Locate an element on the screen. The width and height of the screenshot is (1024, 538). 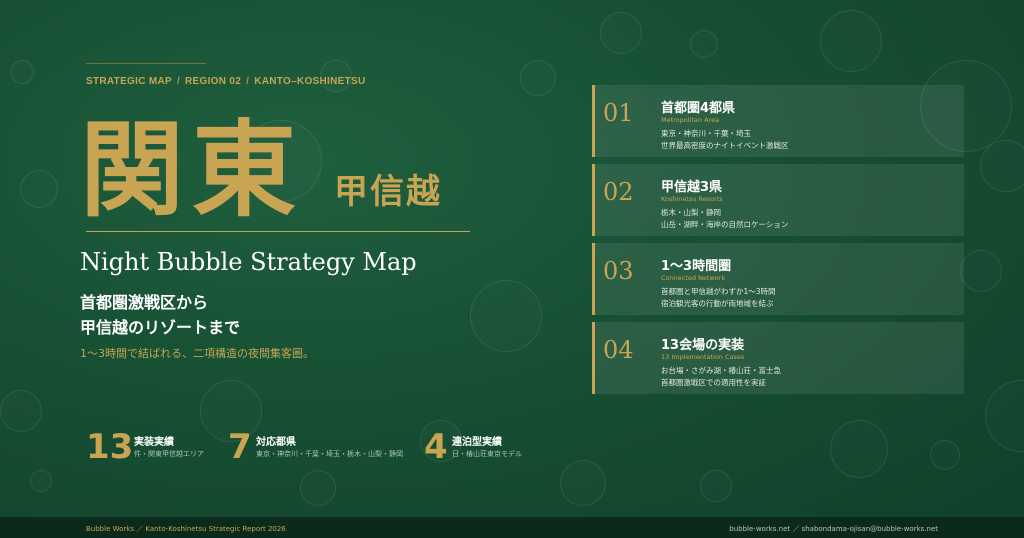
breadcrumb-item: REGION 02 is located at coordinates (213, 81).